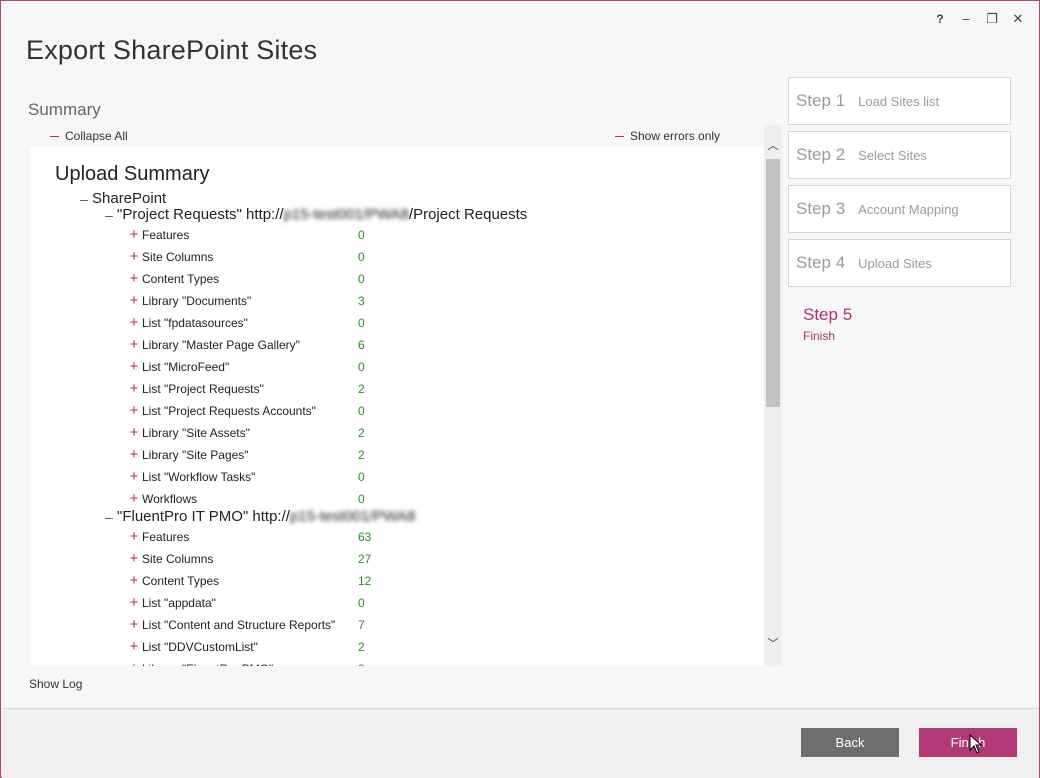  I want to click on tree-node-sharepoint: – SharePoint, so click(122, 198).